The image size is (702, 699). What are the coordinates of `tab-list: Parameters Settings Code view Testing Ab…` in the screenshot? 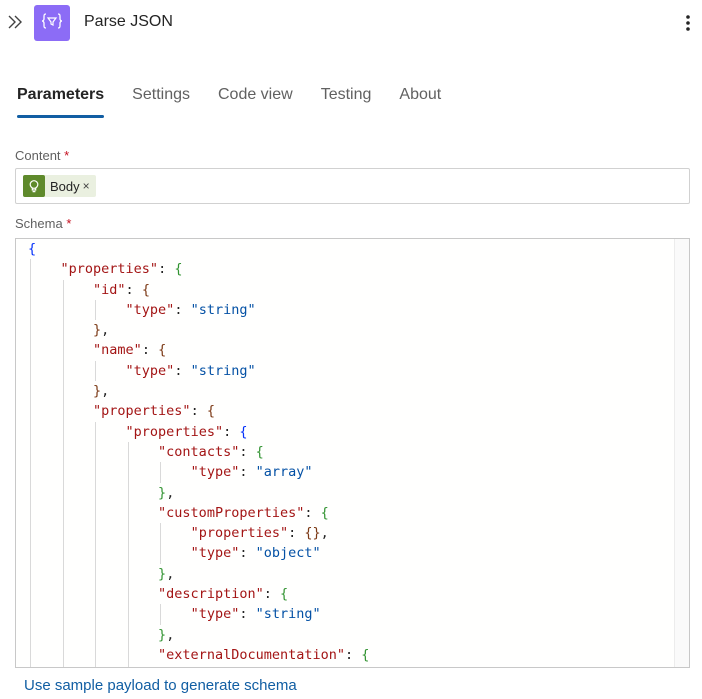 It's located at (243, 102).